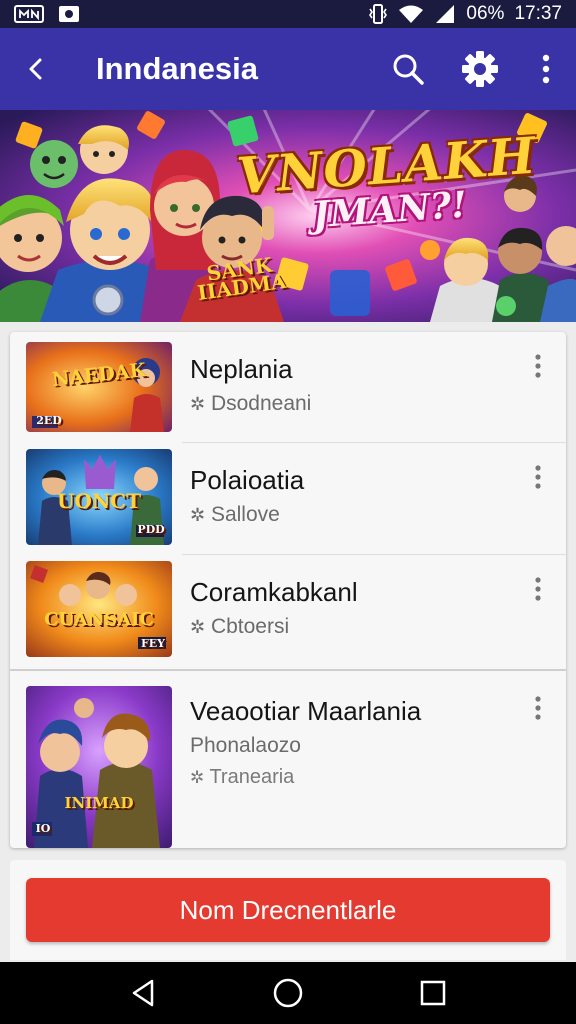 This screenshot has width=576, height=1024. I want to click on notification-icon, so click(69, 14).